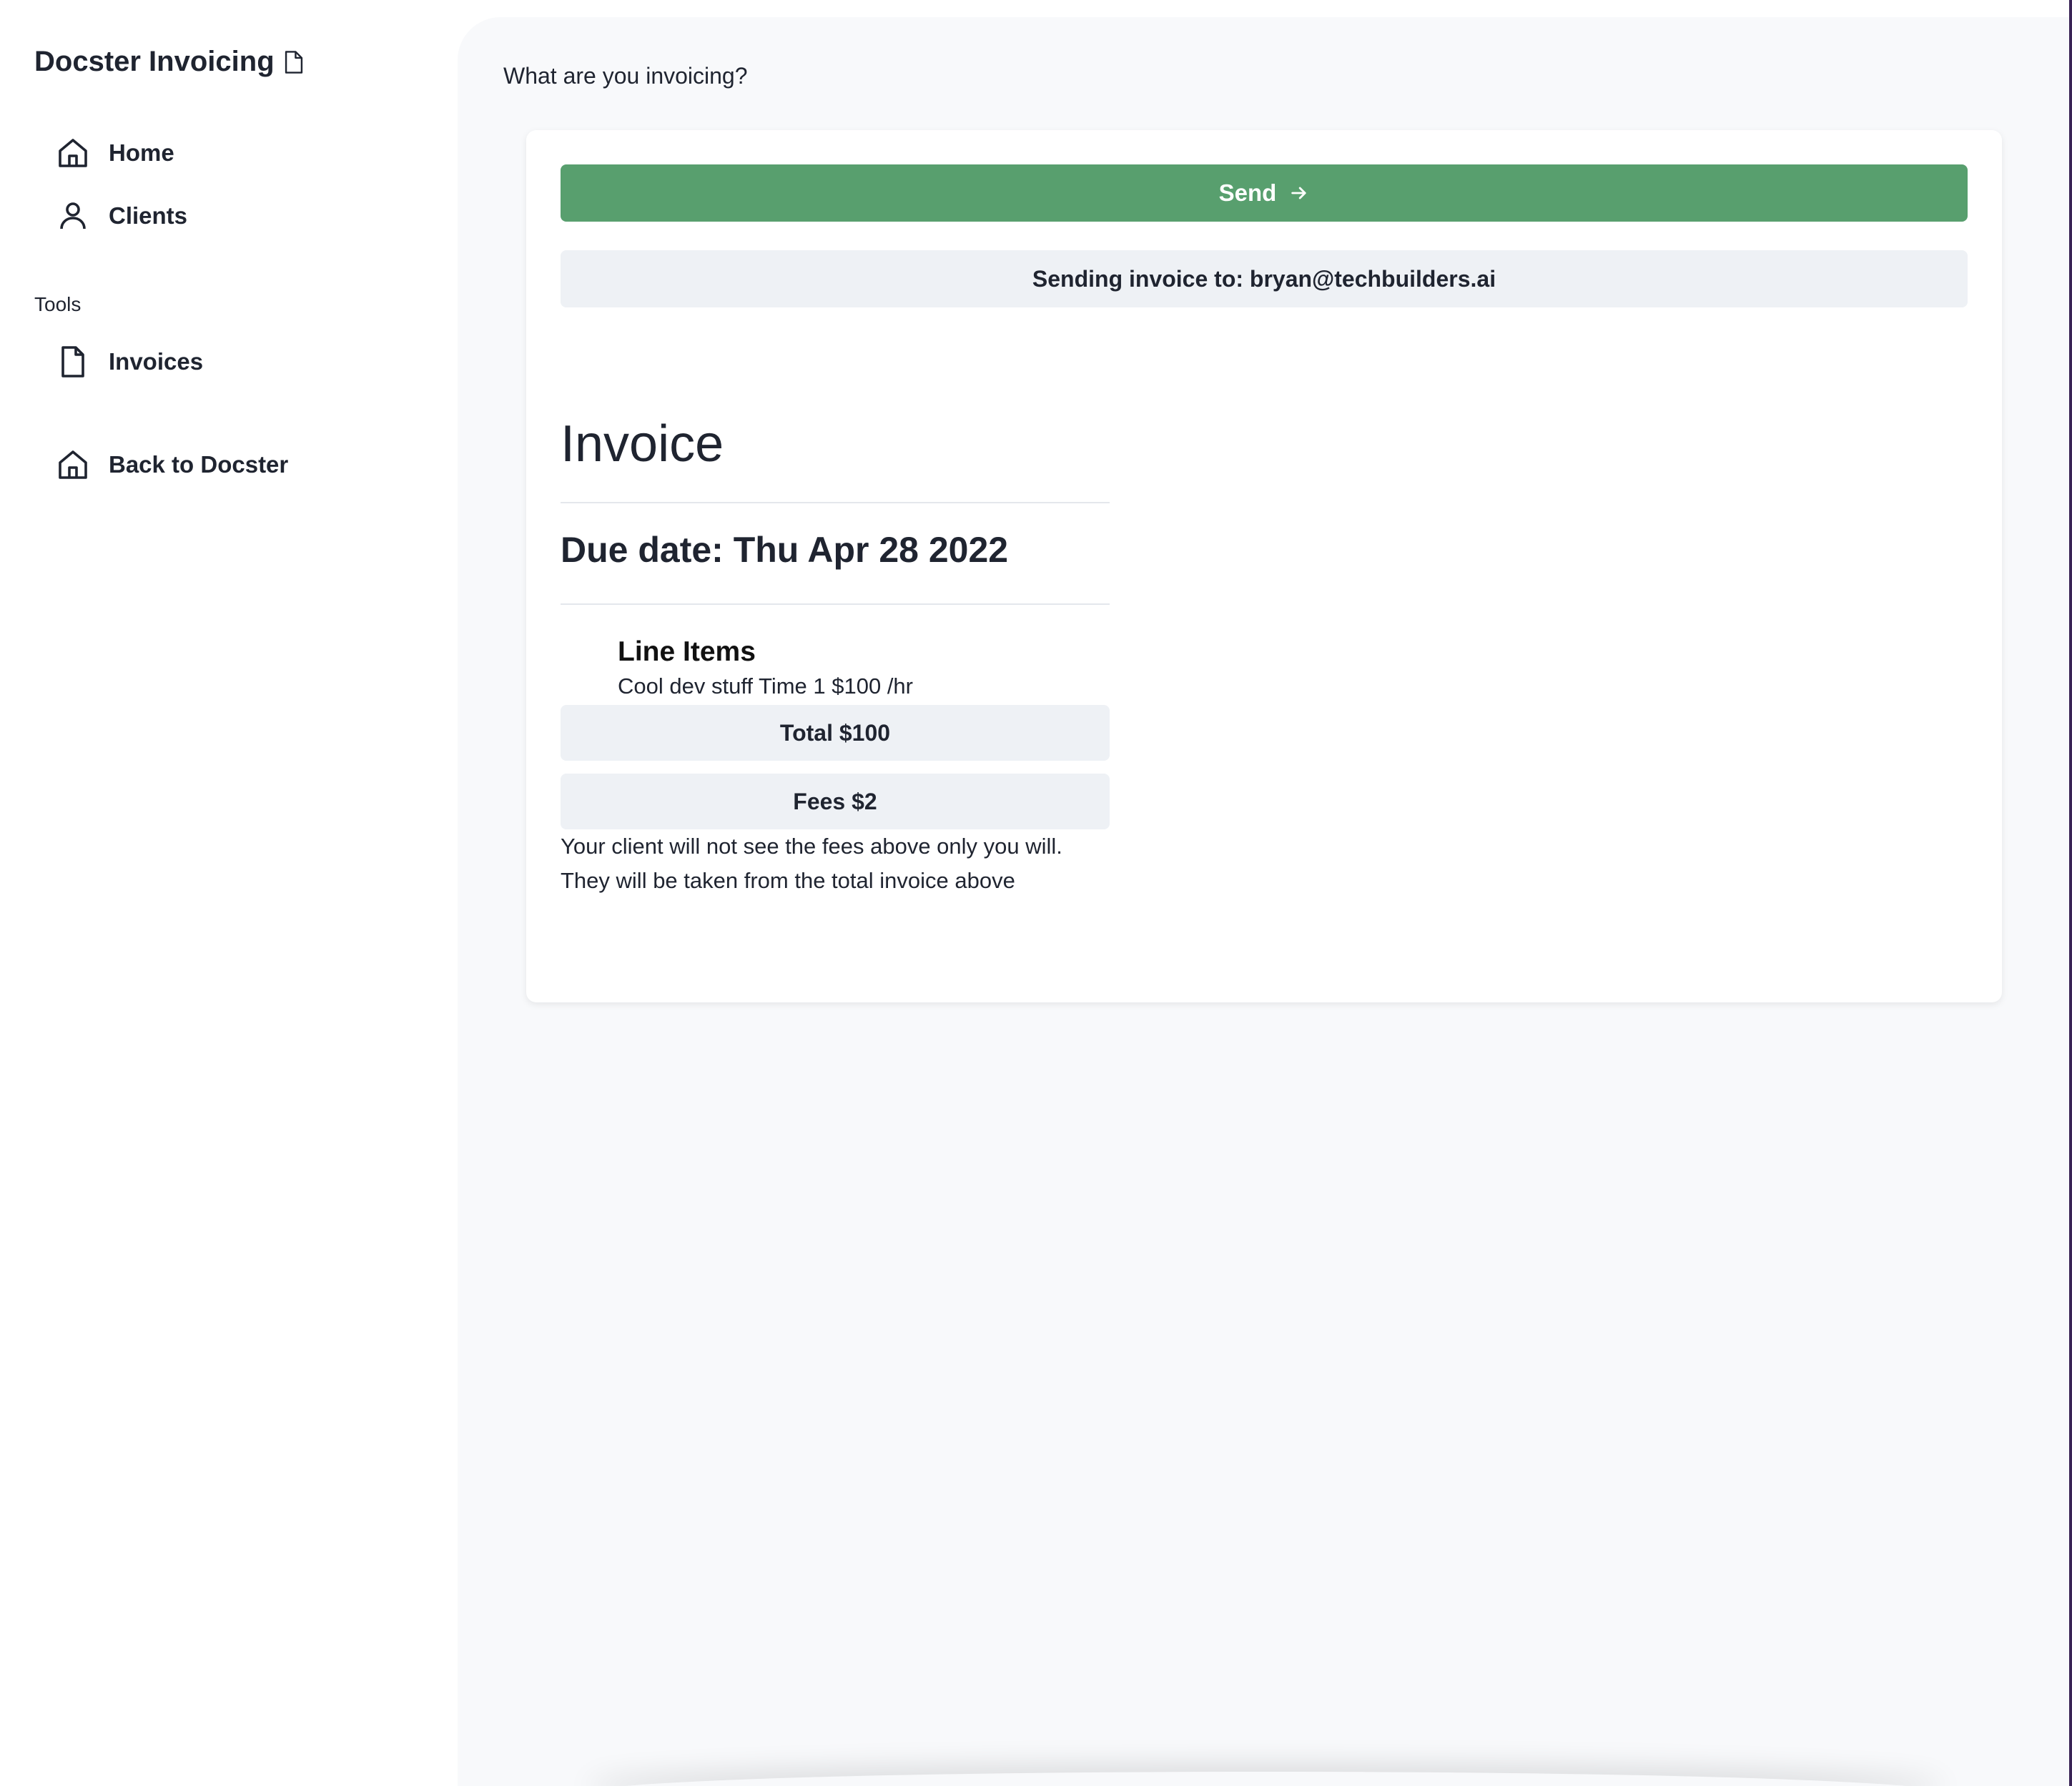 Image resolution: width=2072 pixels, height=1786 pixels. What do you see at coordinates (687, 651) in the screenshot?
I see `line-items-heading: Line Items` at bounding box center [687, 651].